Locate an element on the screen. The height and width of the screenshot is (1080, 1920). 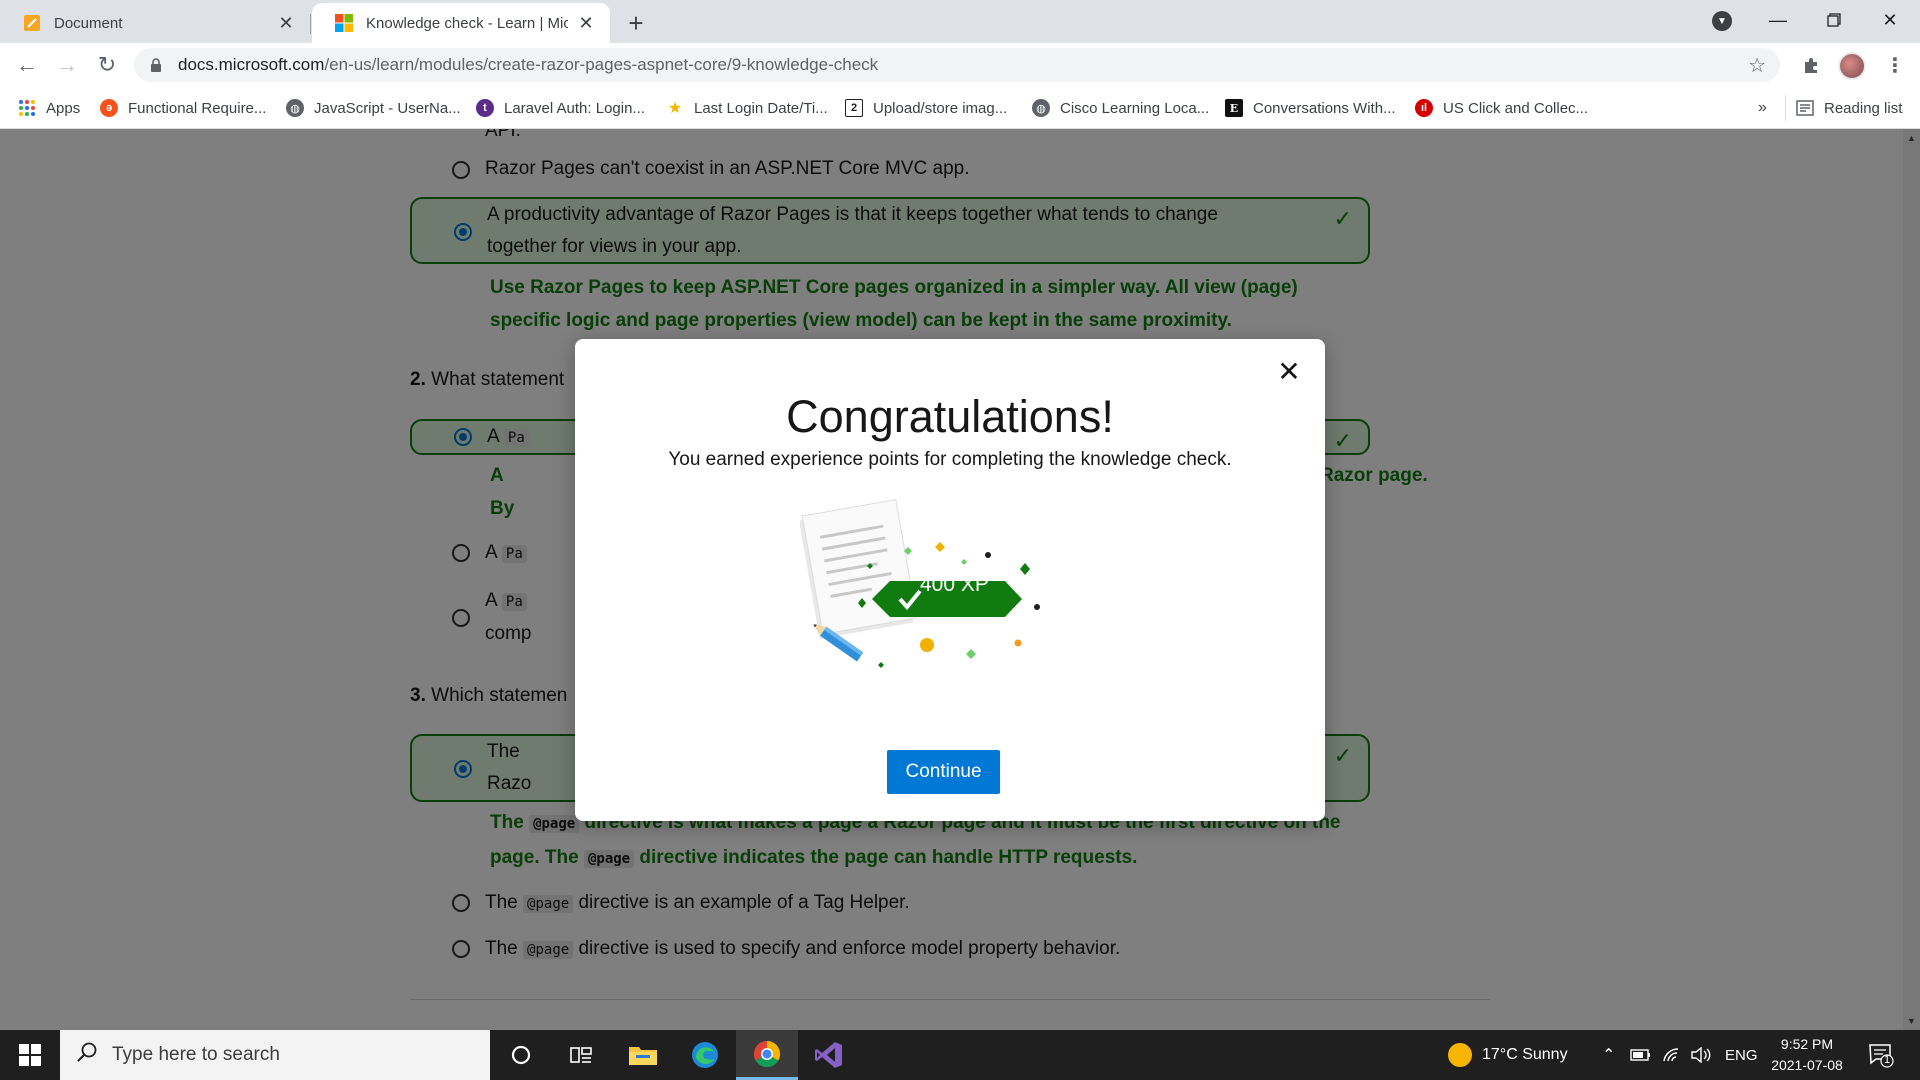
clock-time: 9:52 PM is located at coordinates (1807, 1044).